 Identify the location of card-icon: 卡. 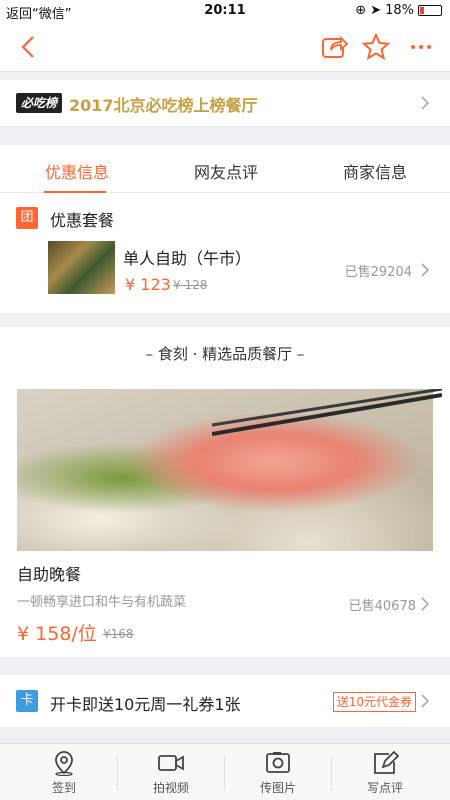
(27, 701).